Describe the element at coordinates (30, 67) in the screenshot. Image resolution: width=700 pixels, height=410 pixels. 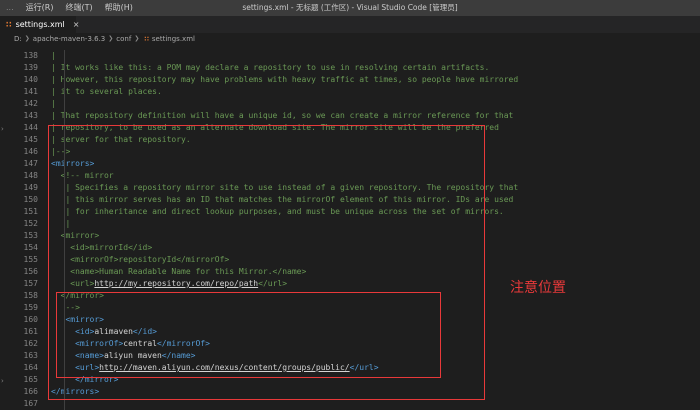
I see `line-number: 139` at that location.